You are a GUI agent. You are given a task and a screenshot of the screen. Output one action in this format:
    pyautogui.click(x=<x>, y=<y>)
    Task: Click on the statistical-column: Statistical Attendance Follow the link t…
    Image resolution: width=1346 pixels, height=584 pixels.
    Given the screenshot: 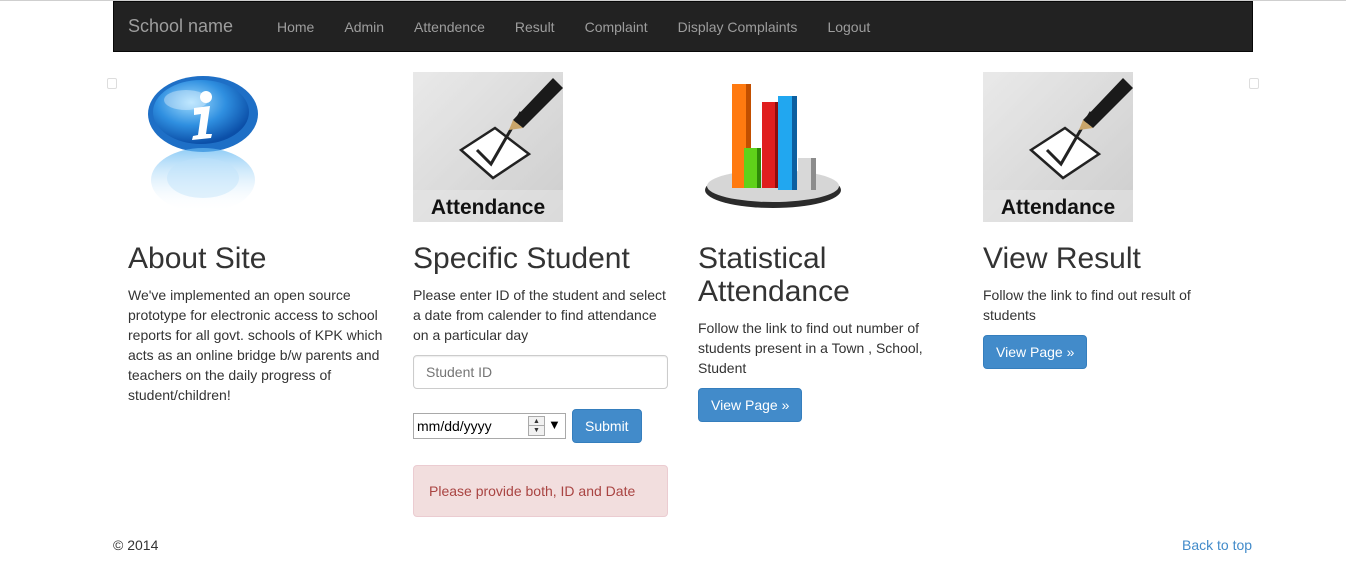 What is the action you would take?
    pyautogui.click(x=825, y=247)
    